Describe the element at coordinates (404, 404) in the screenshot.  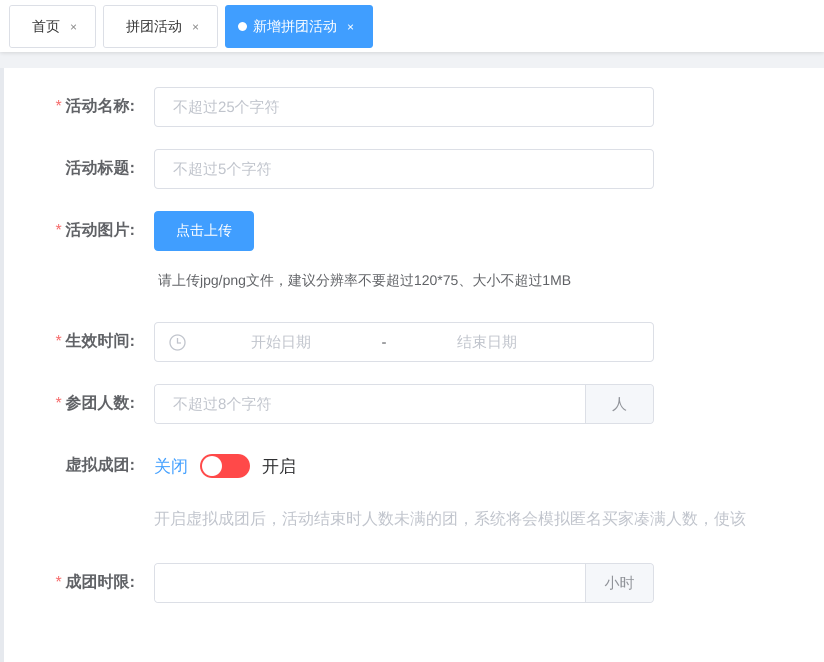
I see `input-group: 不超过8个字符 人` at that location.